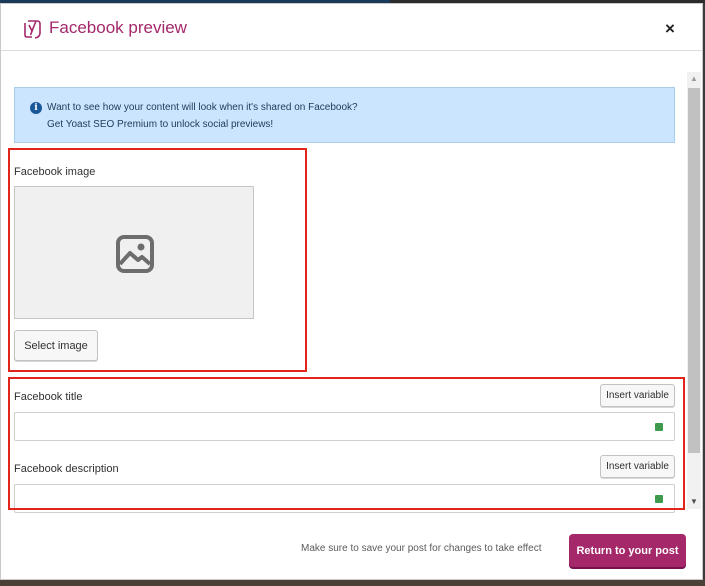 The width and height of the screenshot is (705, 586). Describe the element at coordinates (55, 172) in the screenshot. I see `facebook-image-label: Facebook image` at that location.